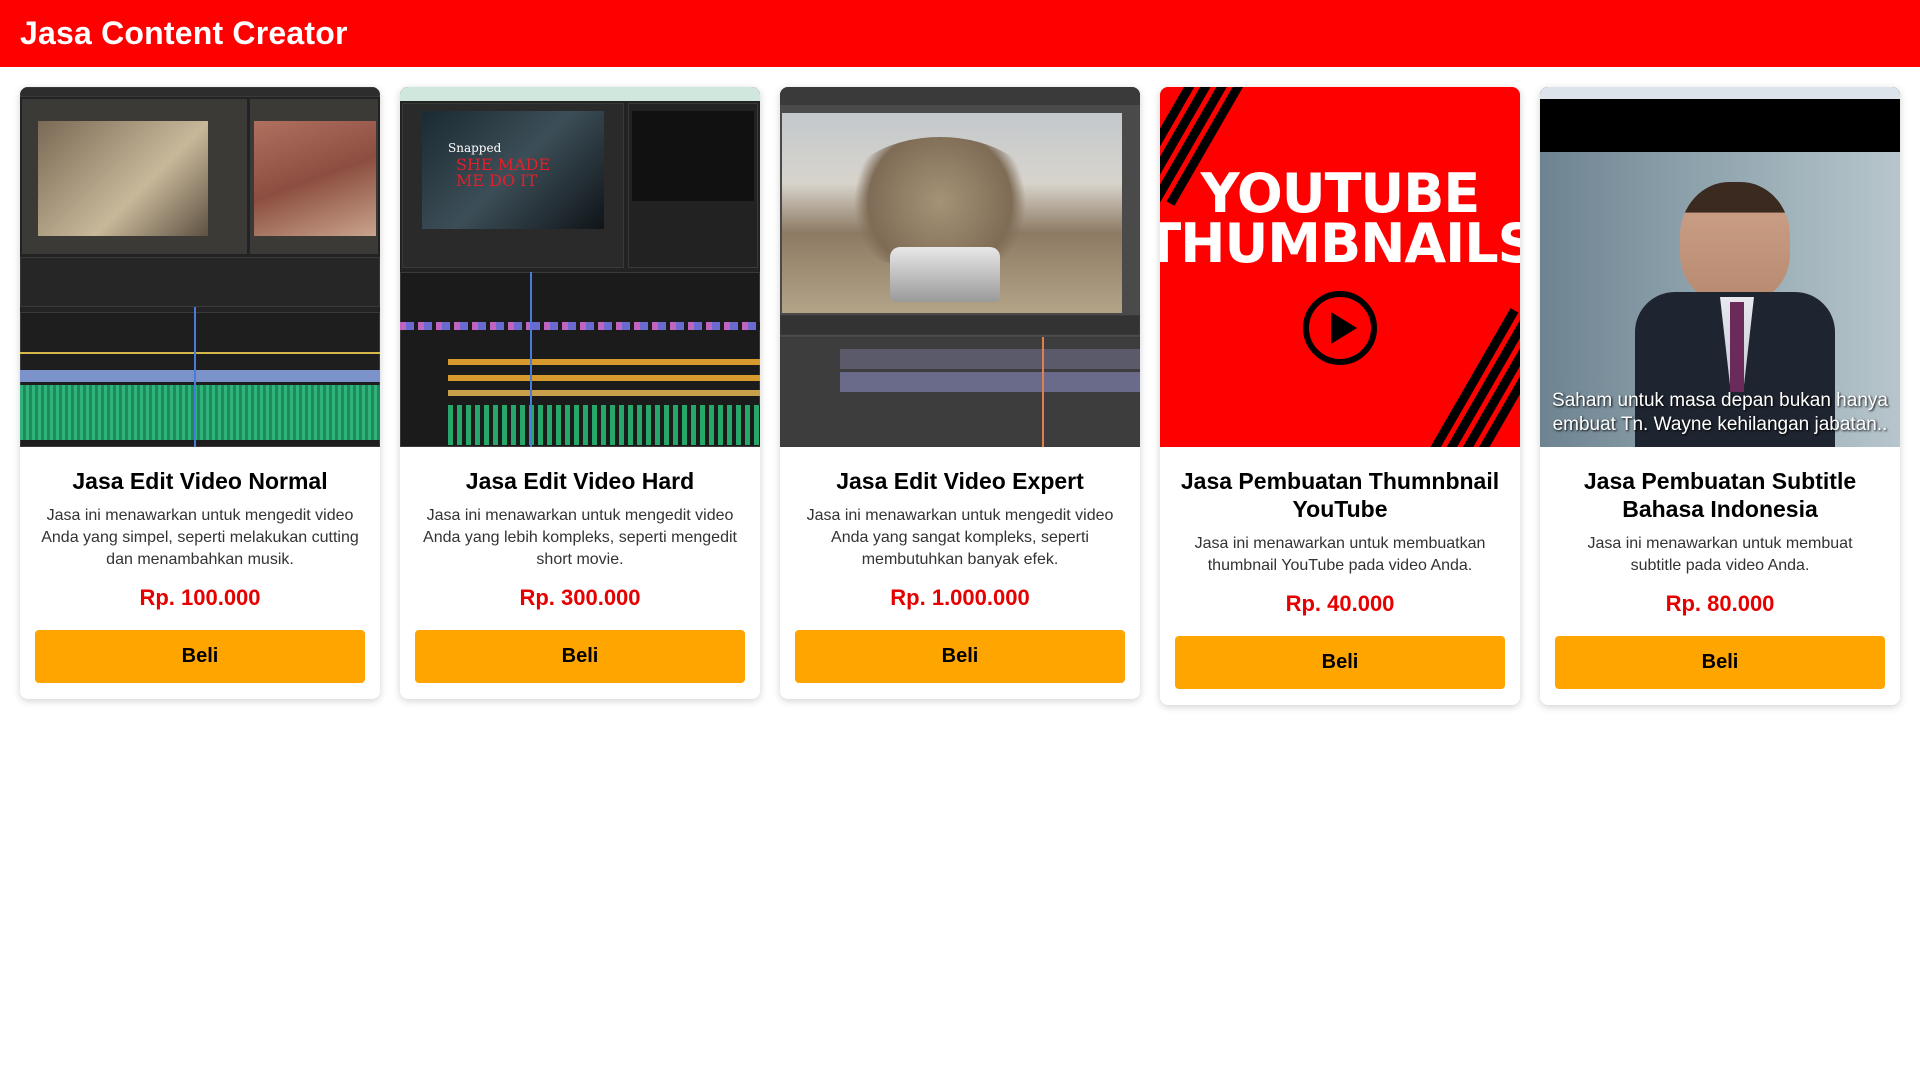 The height and width of the screenshot is (1080, 1920). I want to click on product-title: Jasa Edit Video Hard, so click(580, 481).